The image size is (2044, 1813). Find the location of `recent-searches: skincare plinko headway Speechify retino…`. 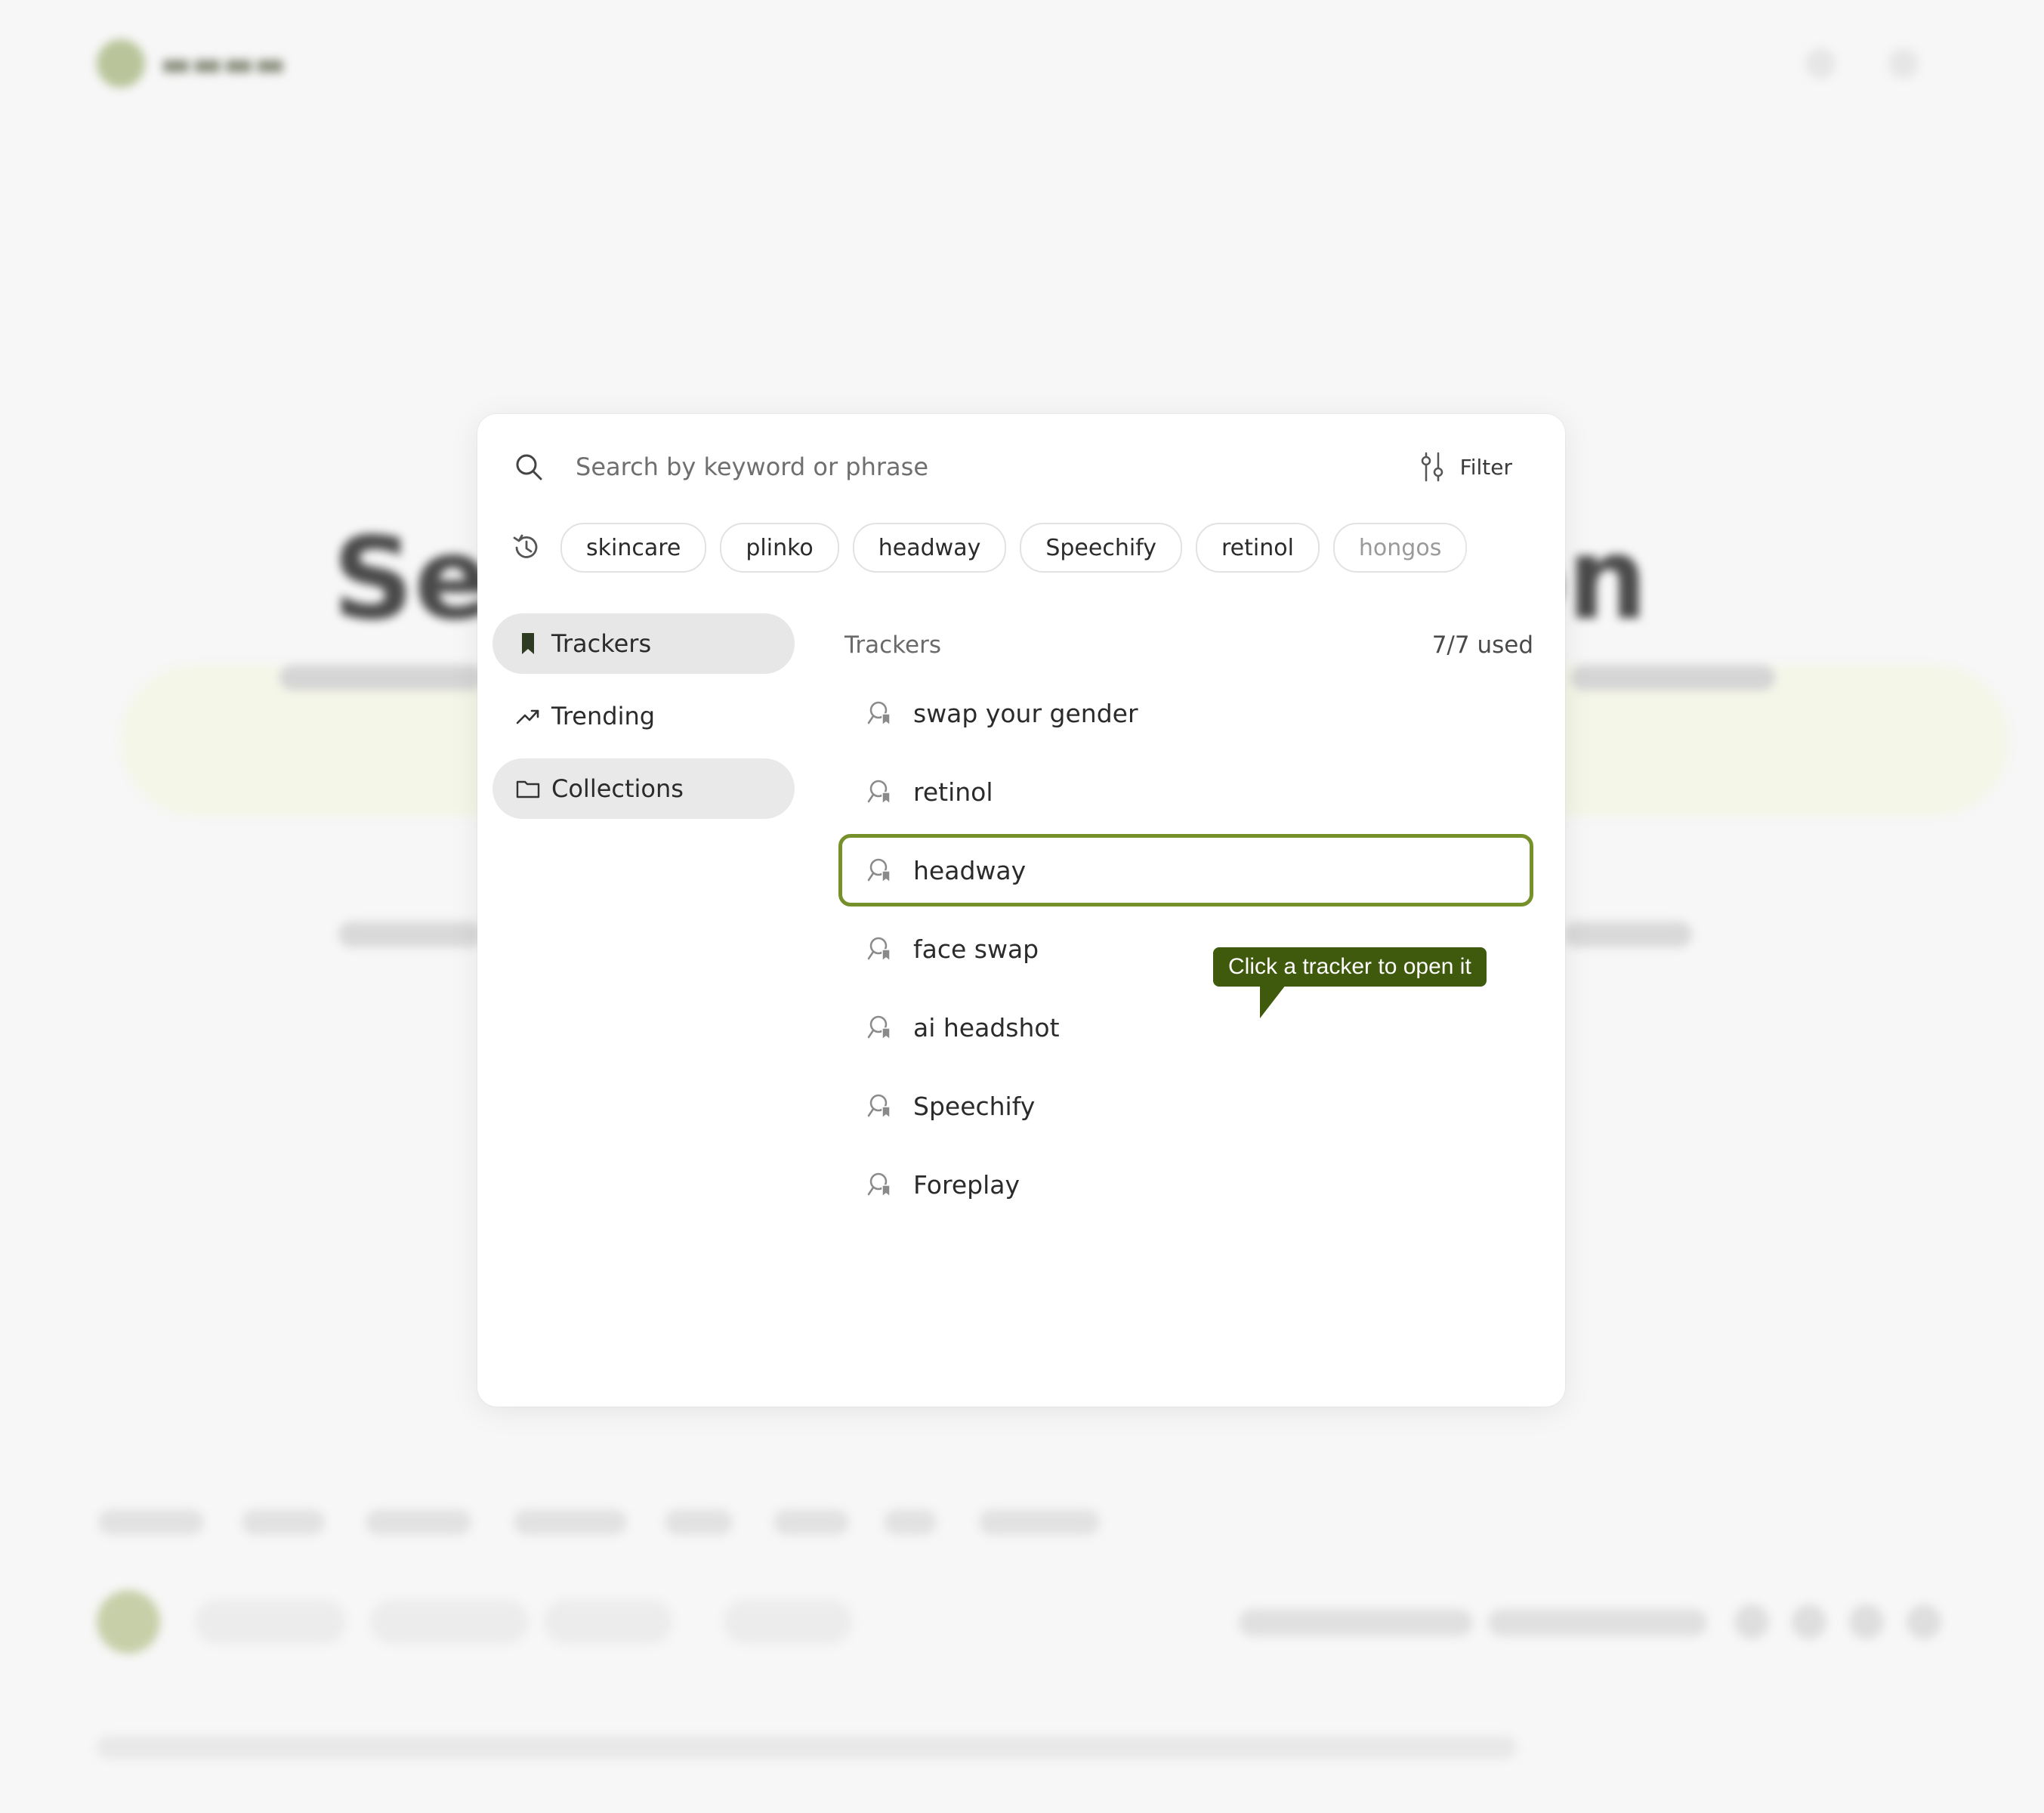

recent-searches: skincare plinko headway Speechify retino… is located at coordinates (1028, 548).